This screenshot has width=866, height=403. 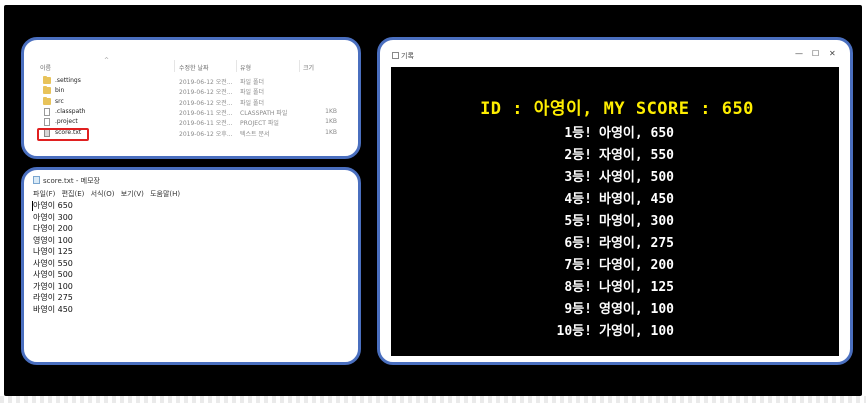 What do you see at coordinates (70, 111) in the screenshot?
I see `file-name: .classpath` at bounding box center [70, 111].